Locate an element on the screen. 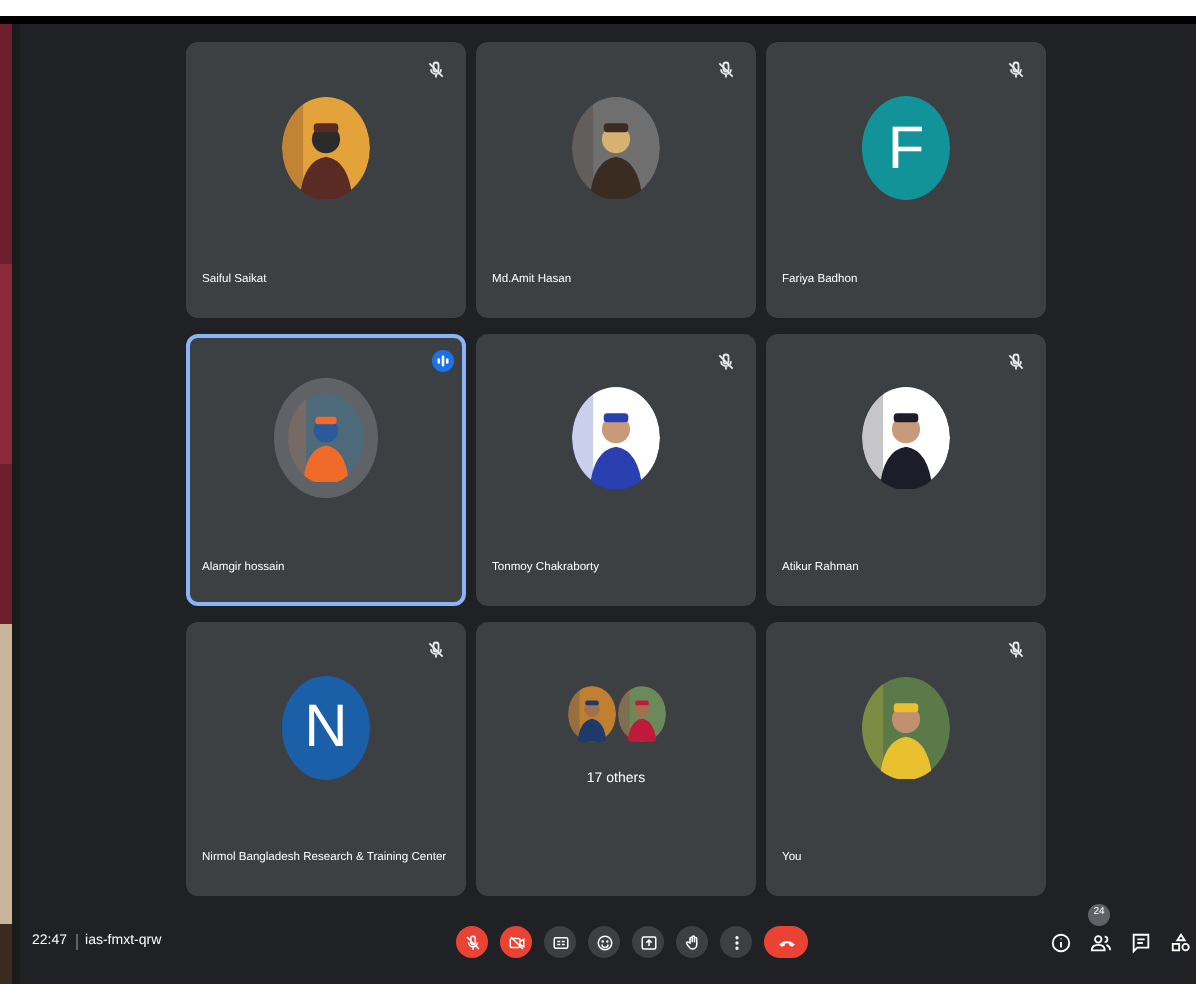 The width and height of the screenshot is (1196, 984). chat-icon is located at coordinates (1141, 942).